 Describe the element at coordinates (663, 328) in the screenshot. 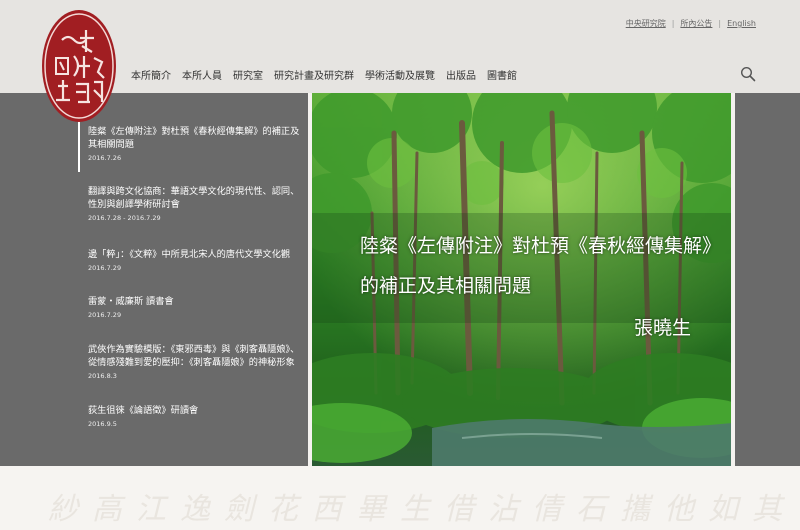

I see `hero-author: 張曉生` at that location.